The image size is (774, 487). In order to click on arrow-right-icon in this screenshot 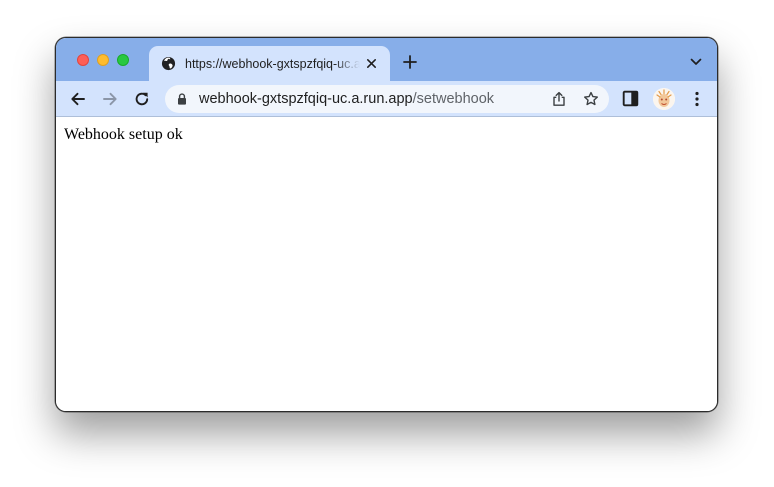, I will do `click(110, 99)`.